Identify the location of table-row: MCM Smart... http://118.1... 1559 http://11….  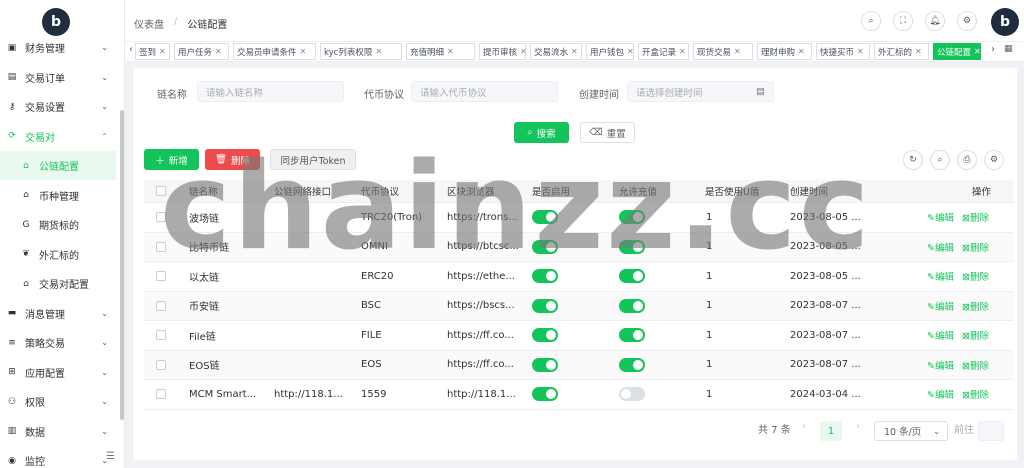
(578, 395).